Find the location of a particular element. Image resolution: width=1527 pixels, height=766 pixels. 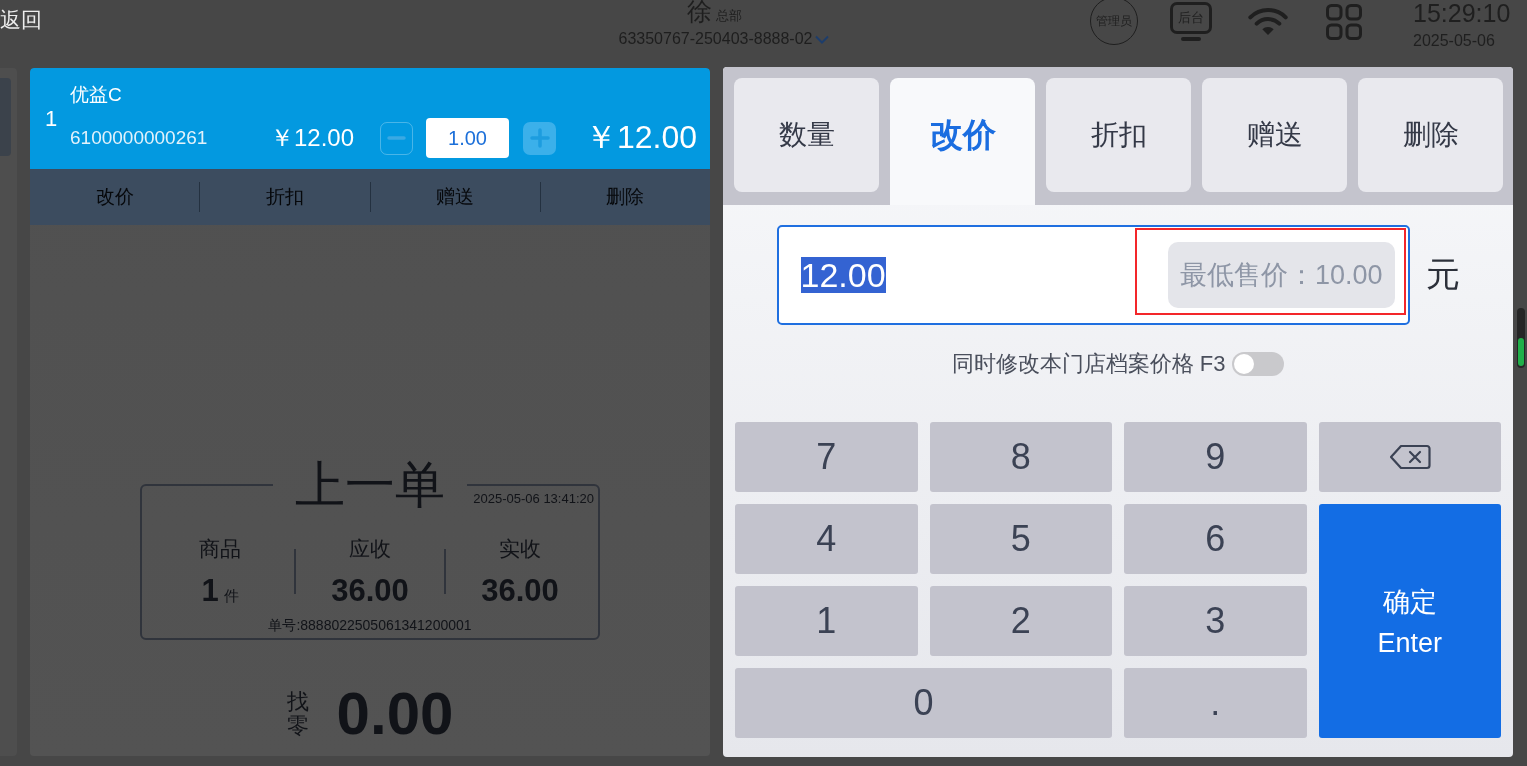

currency-unit: 元 is located at coordinates (1442, 274).